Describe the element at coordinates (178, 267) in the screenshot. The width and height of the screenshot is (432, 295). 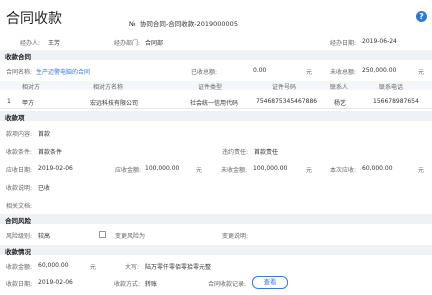
I see `upper-value: 陆万零仟零佰零拾零元整` at that location.